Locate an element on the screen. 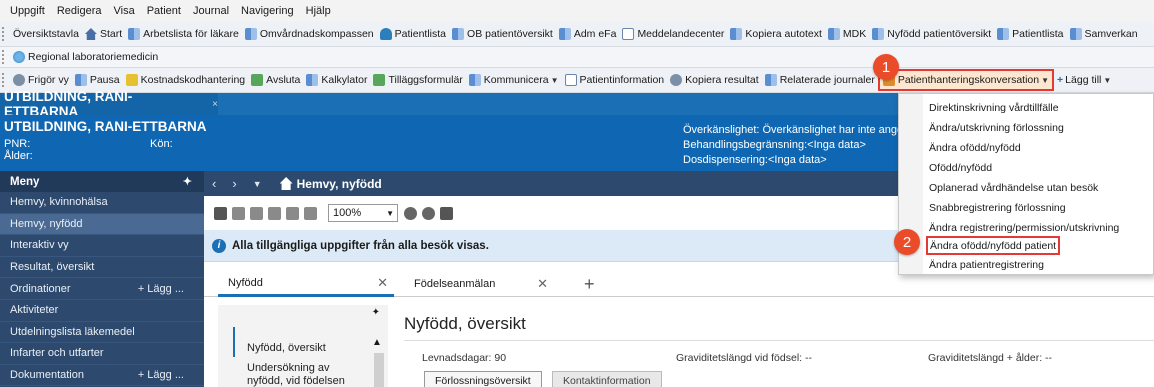 Image resolution: width=1154 pixels, height=387 pixels. menu-item-andra-ofodd-nyfodd: Ändra ofödd/nyfödd is located at coordinates (975, 148).